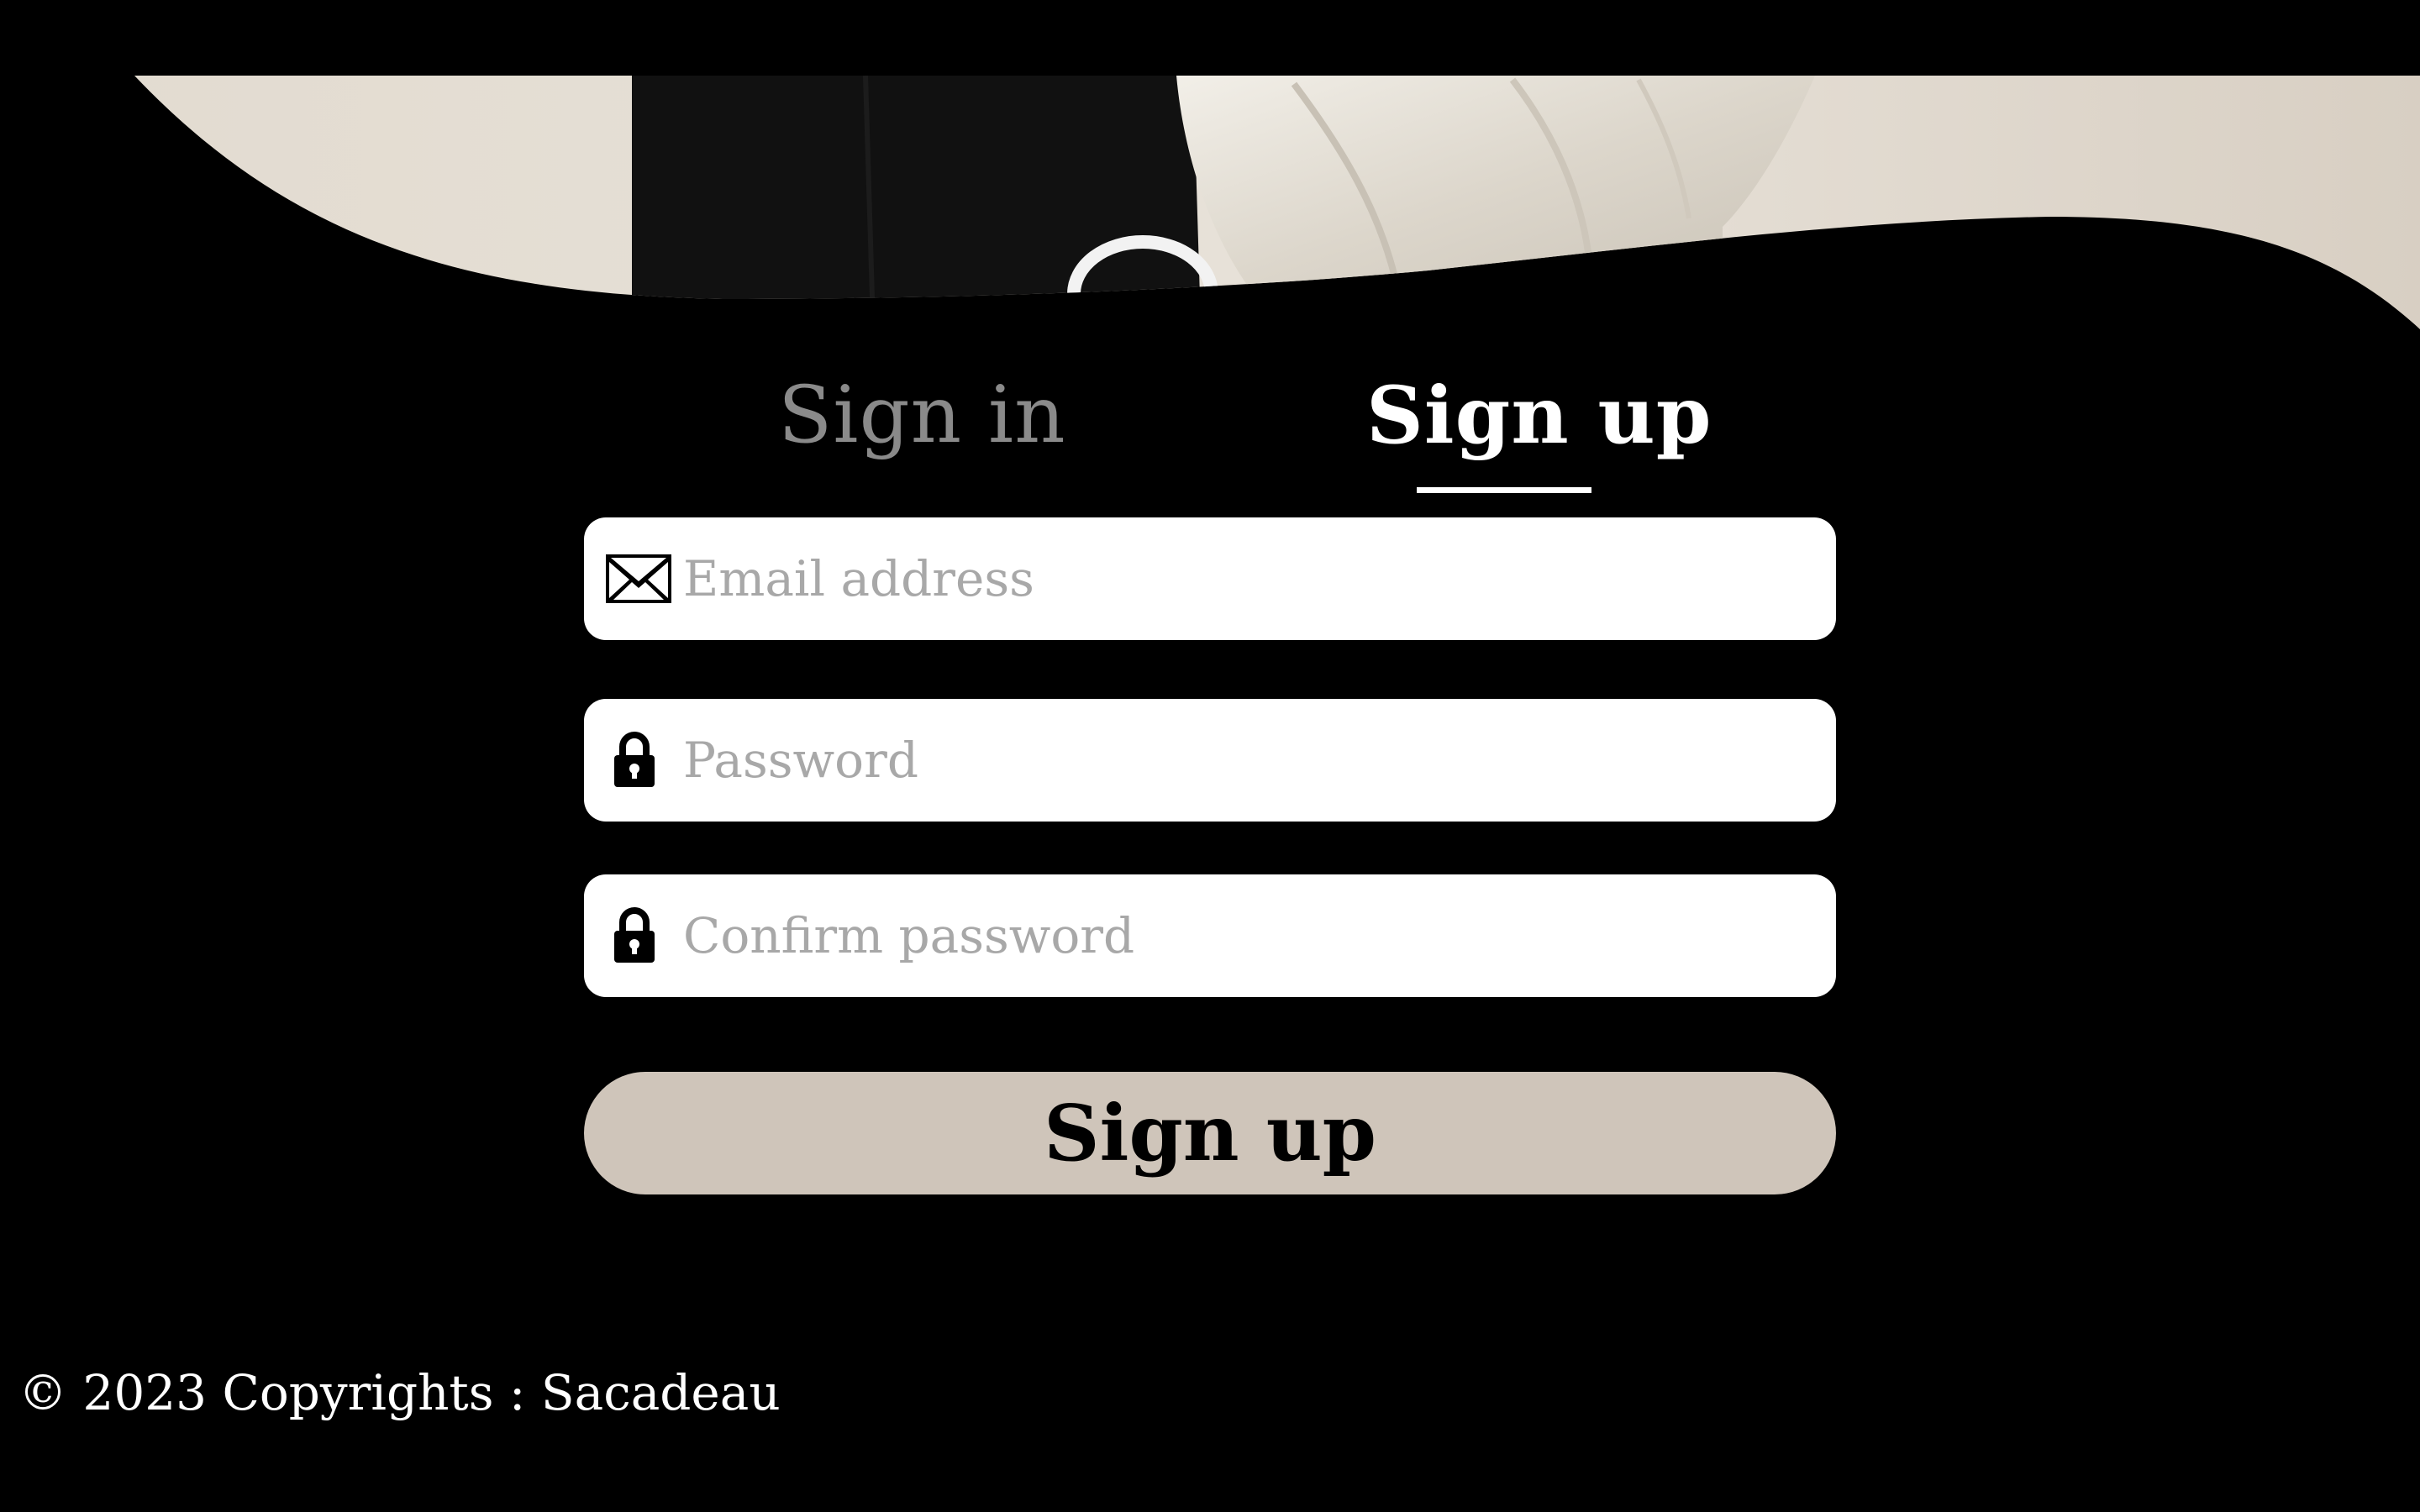  I want to click on auth-tabs: Sign in Sign up, so click(1210, 428).